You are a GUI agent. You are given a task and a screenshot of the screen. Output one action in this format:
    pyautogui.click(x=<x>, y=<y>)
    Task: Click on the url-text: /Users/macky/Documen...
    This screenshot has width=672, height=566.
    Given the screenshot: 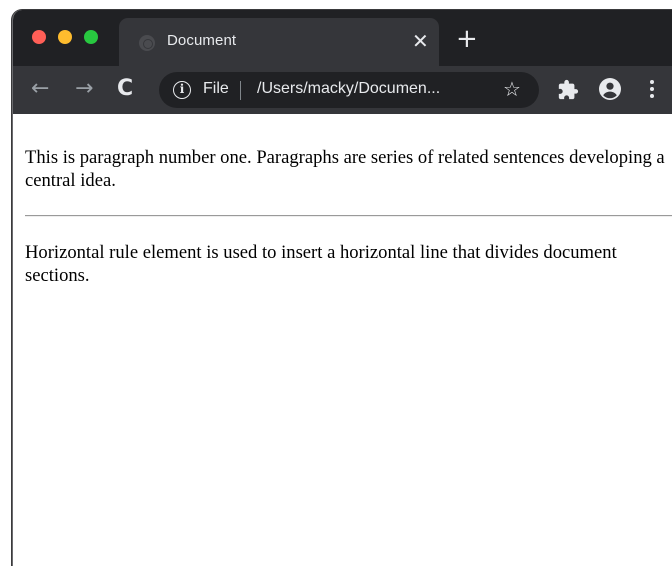 What is the action you would take?
    pyautogui.click(x=348, y=89)
    